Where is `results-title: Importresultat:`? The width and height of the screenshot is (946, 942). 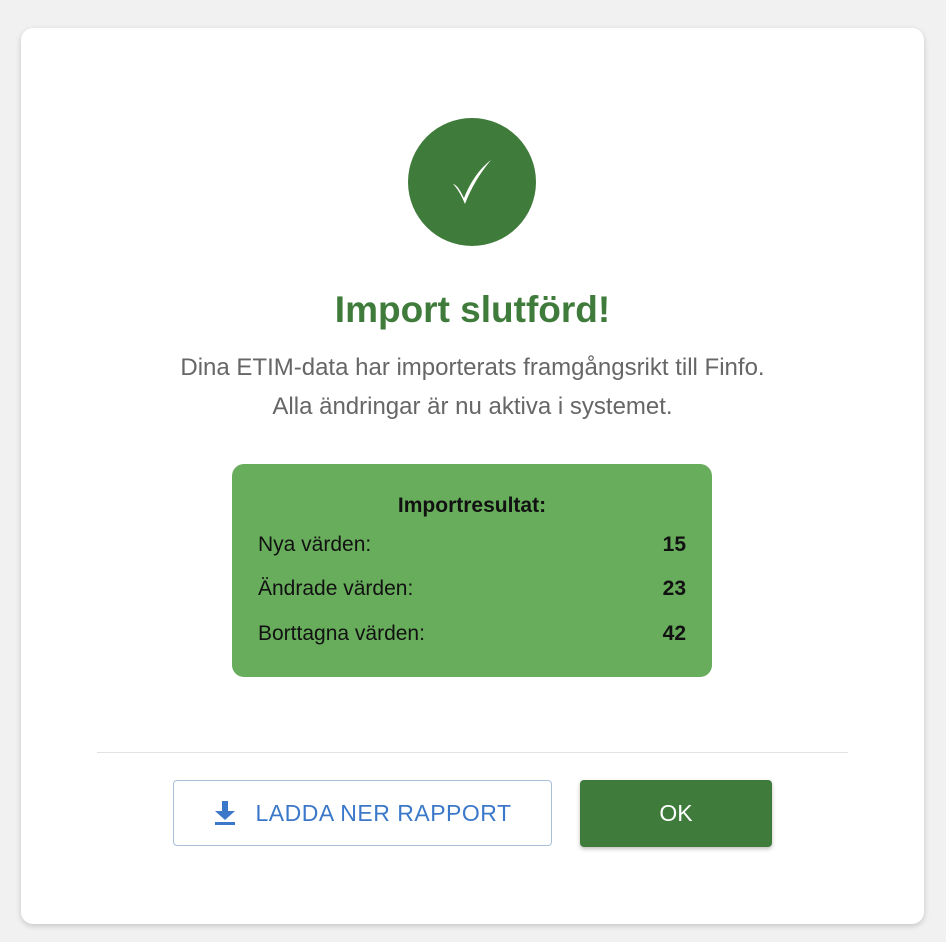
results-title: Importresultat: is located at coordinates (472, 505).